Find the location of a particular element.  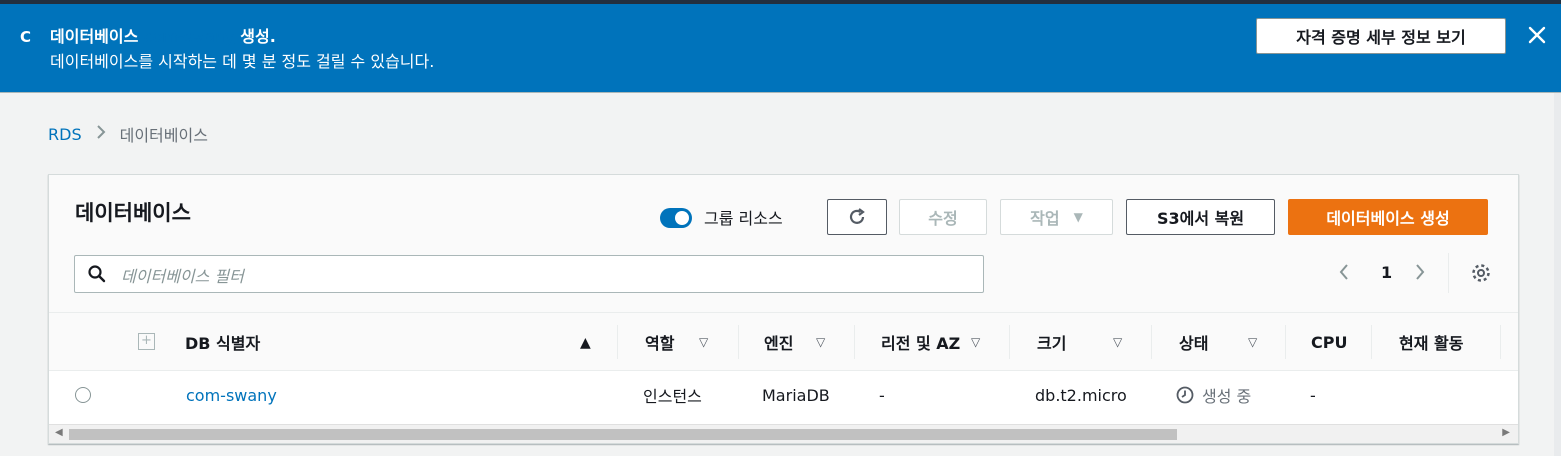

breadcrumb-rds: RDS is located at coordinates (65, 134).